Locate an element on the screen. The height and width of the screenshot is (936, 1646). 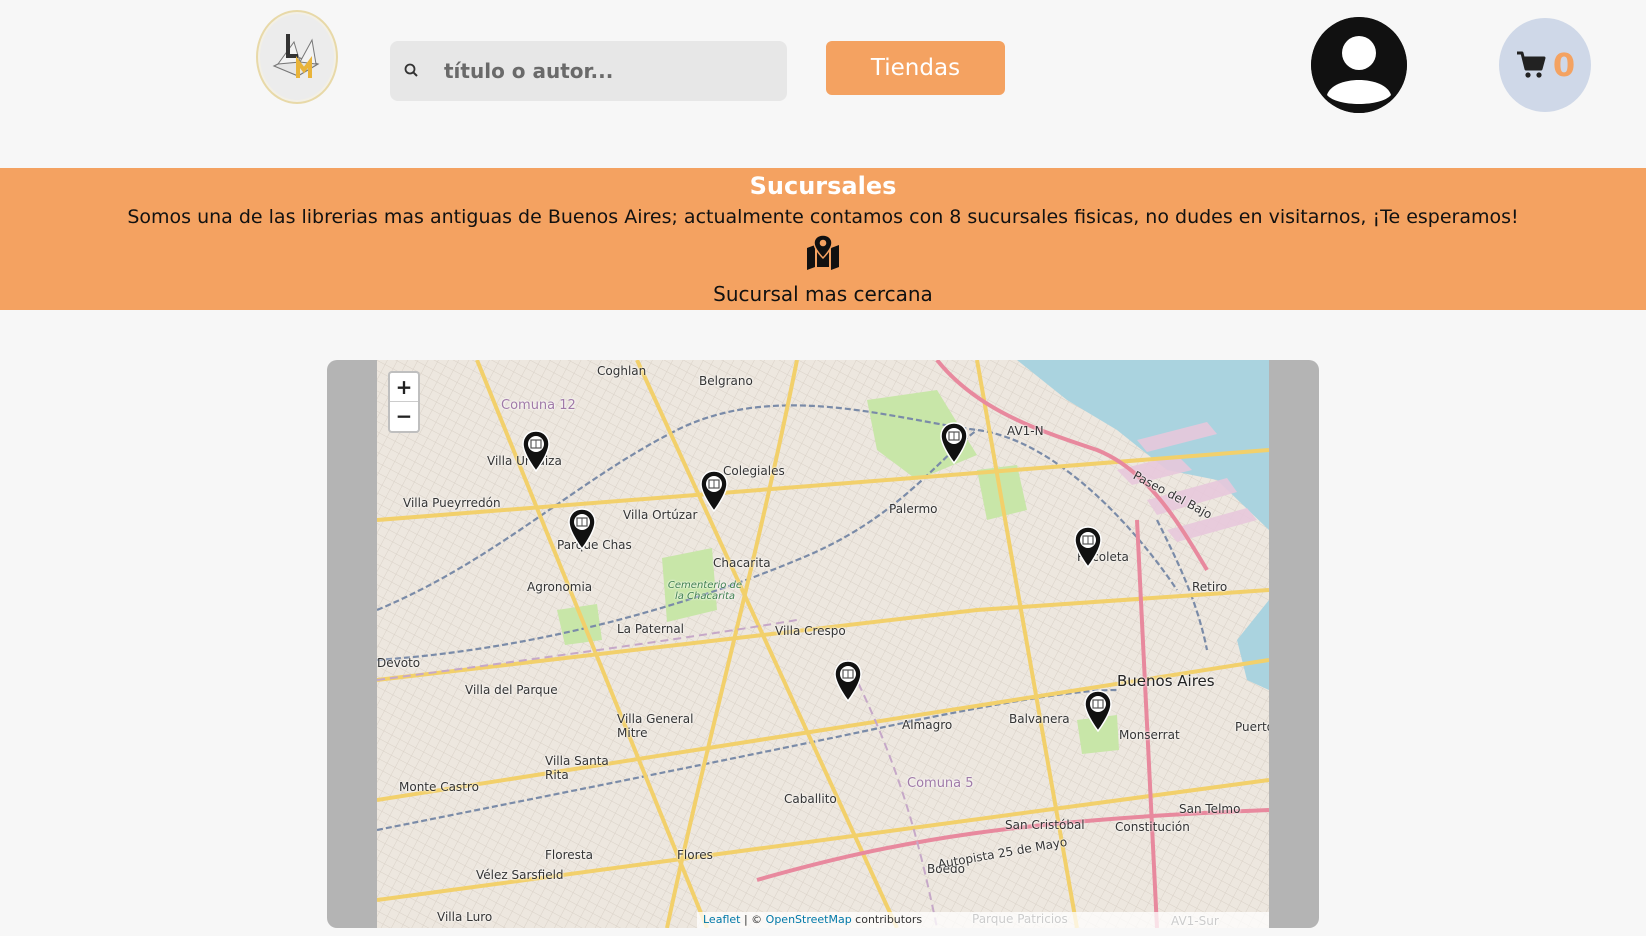
place-label: Villa Luro is located at coordinates (465, 917).